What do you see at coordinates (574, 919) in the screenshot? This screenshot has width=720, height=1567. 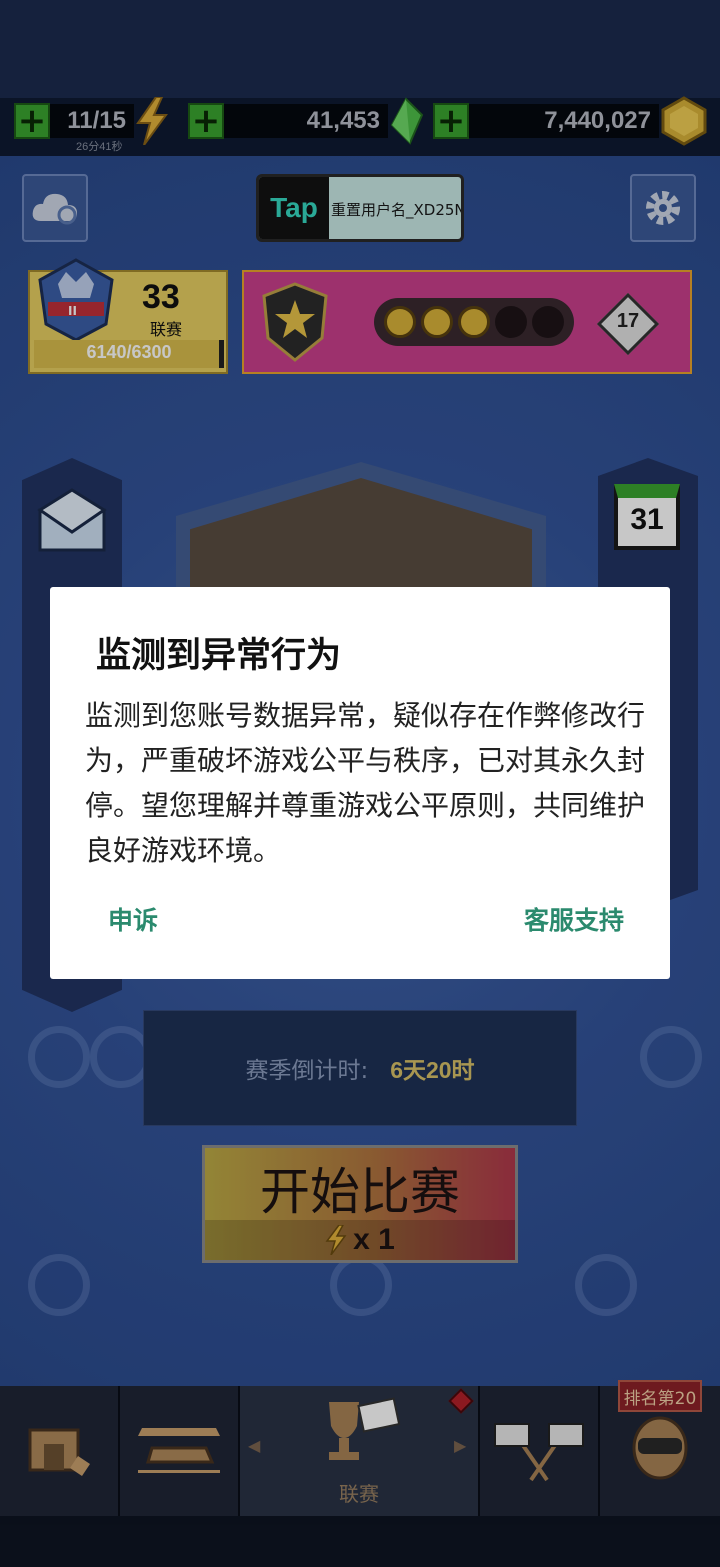 I see `support-button: 客服支持` at bounding box center [574, 919].